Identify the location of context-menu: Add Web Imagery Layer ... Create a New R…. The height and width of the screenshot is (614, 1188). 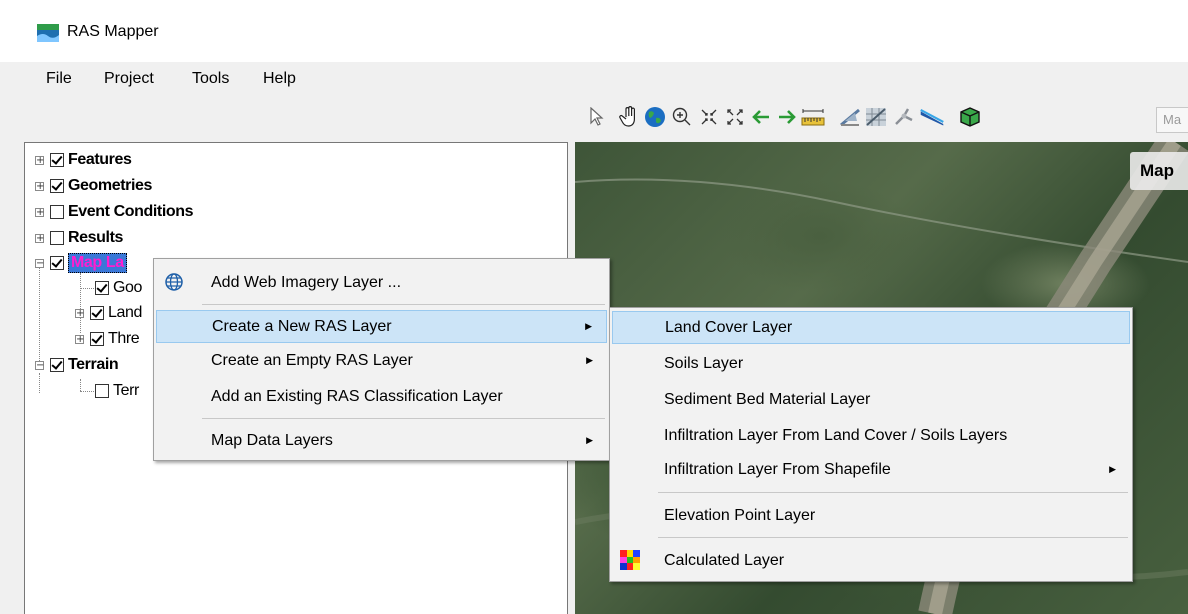
(381, 359).